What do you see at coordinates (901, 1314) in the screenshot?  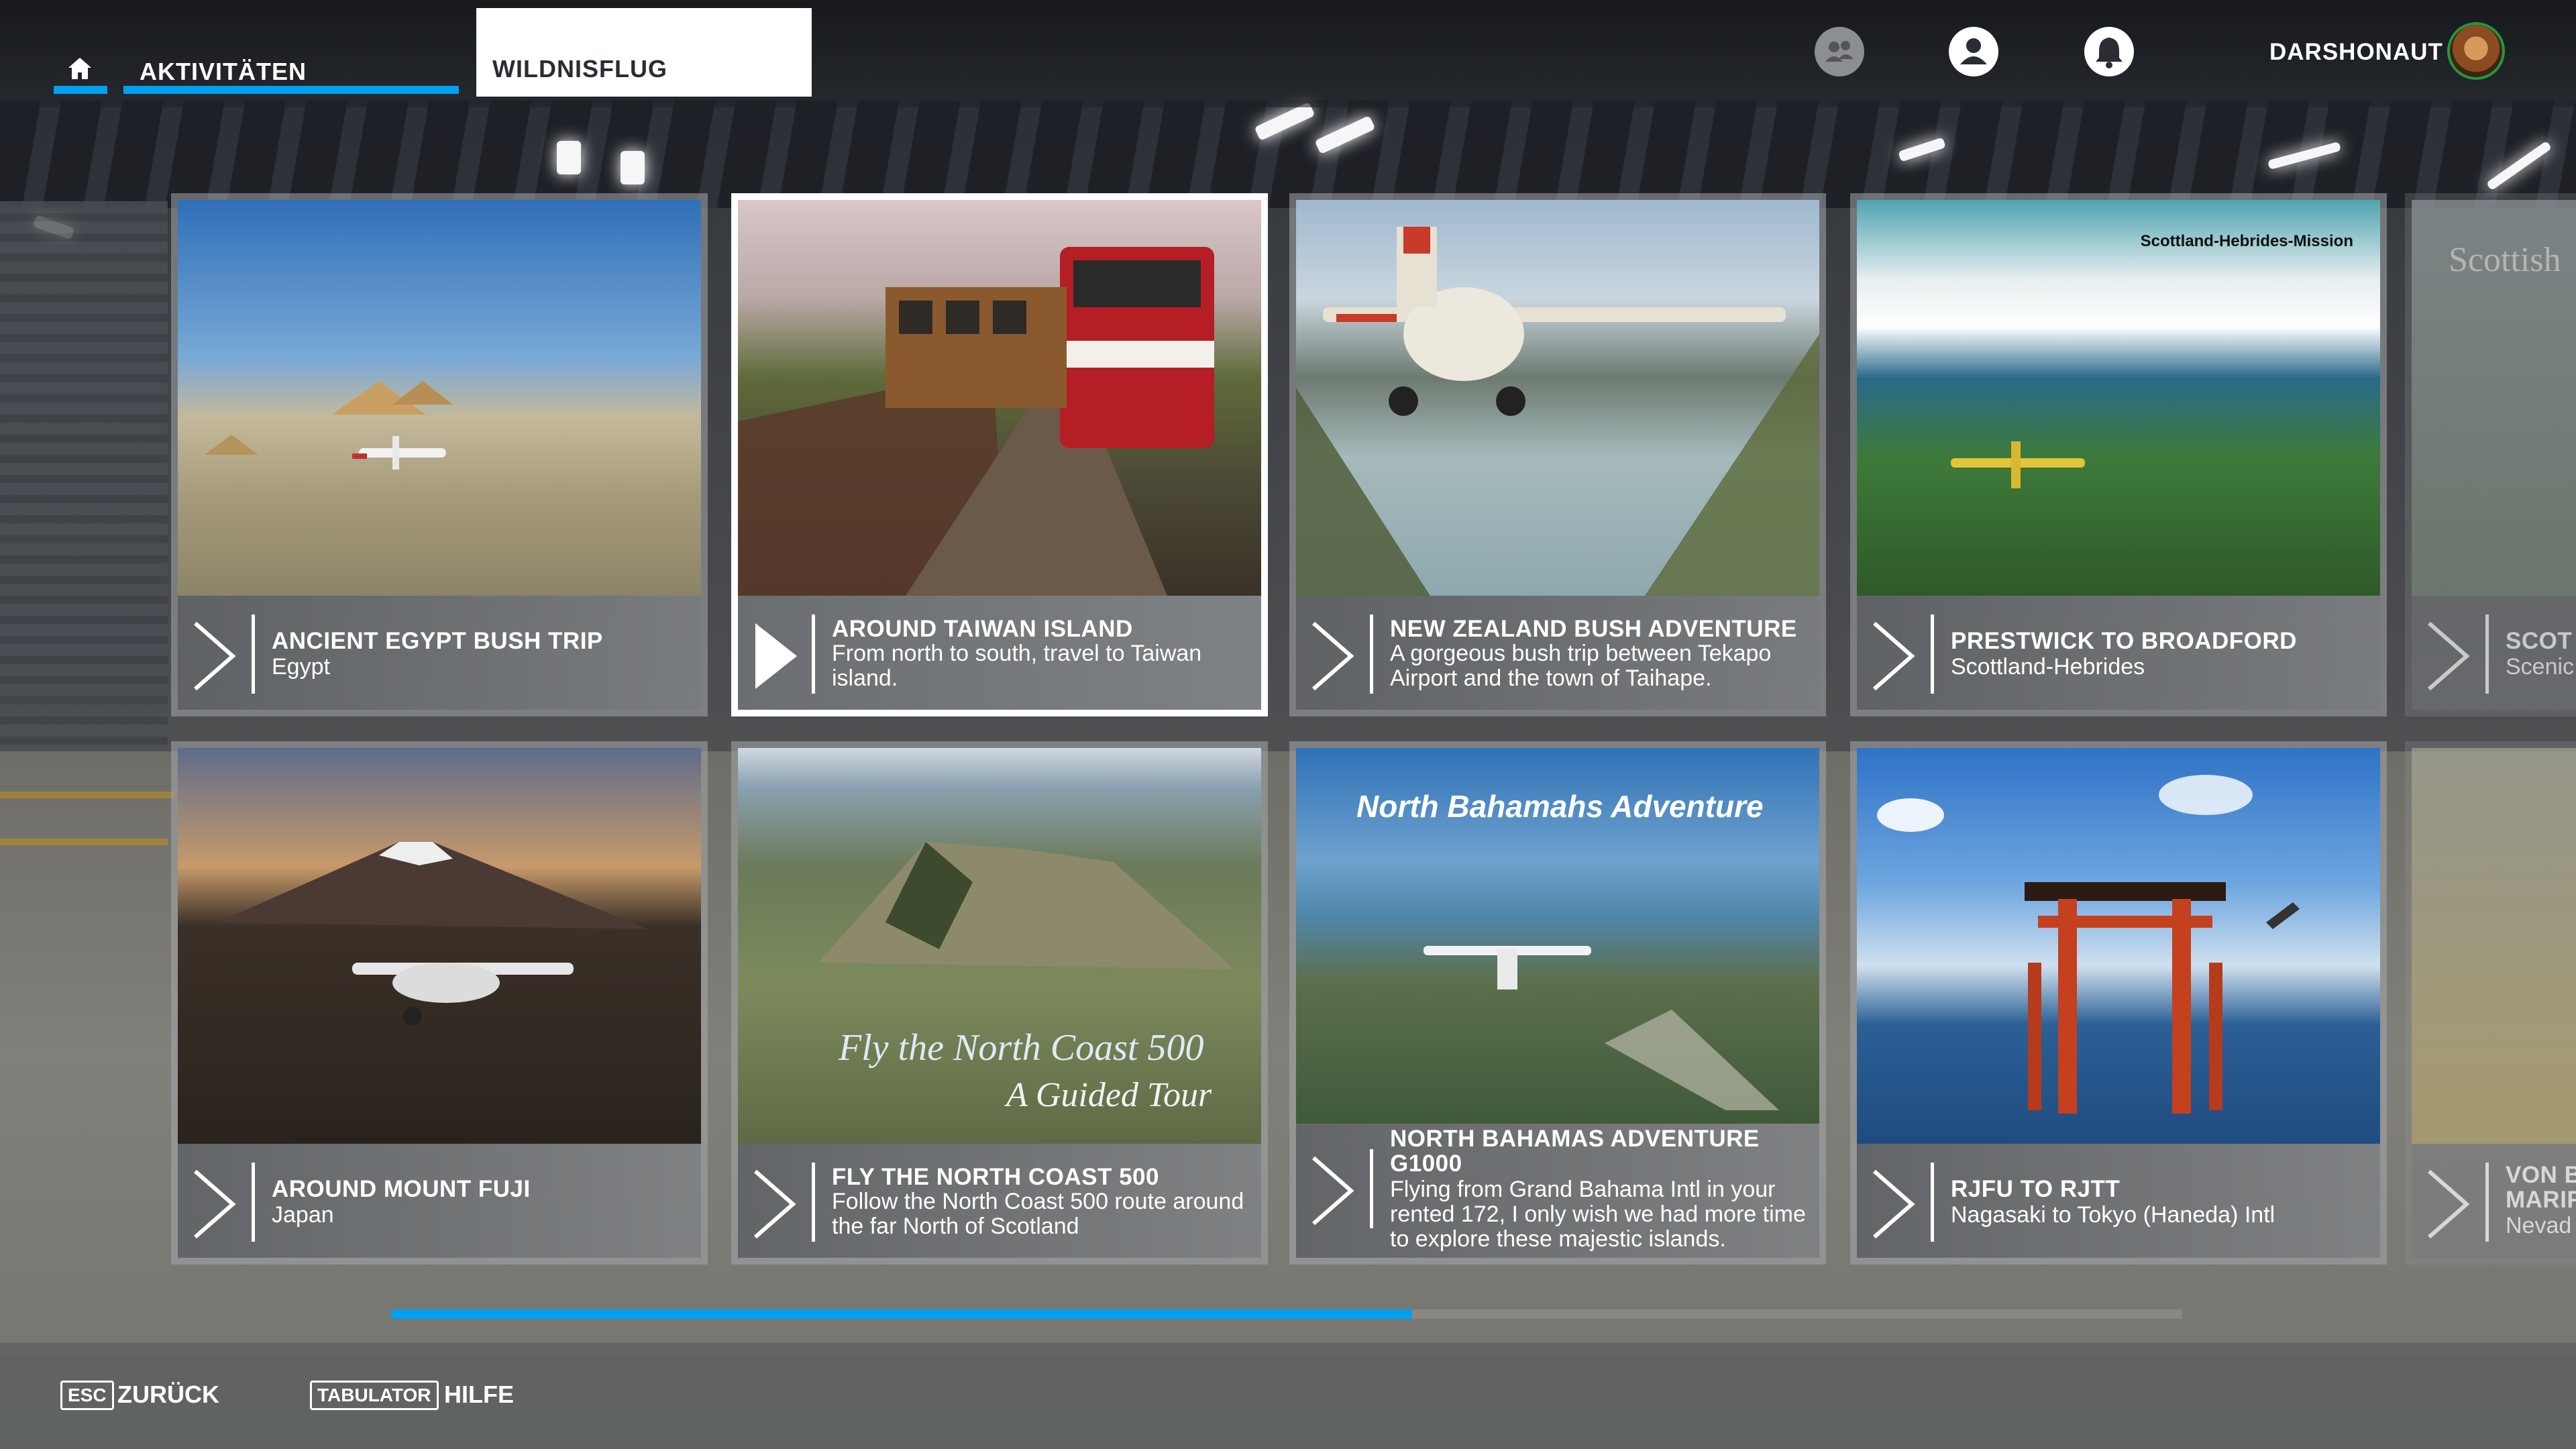 I see `horizontal-scrollbar-thumb` at bounding box center [901, 1314].